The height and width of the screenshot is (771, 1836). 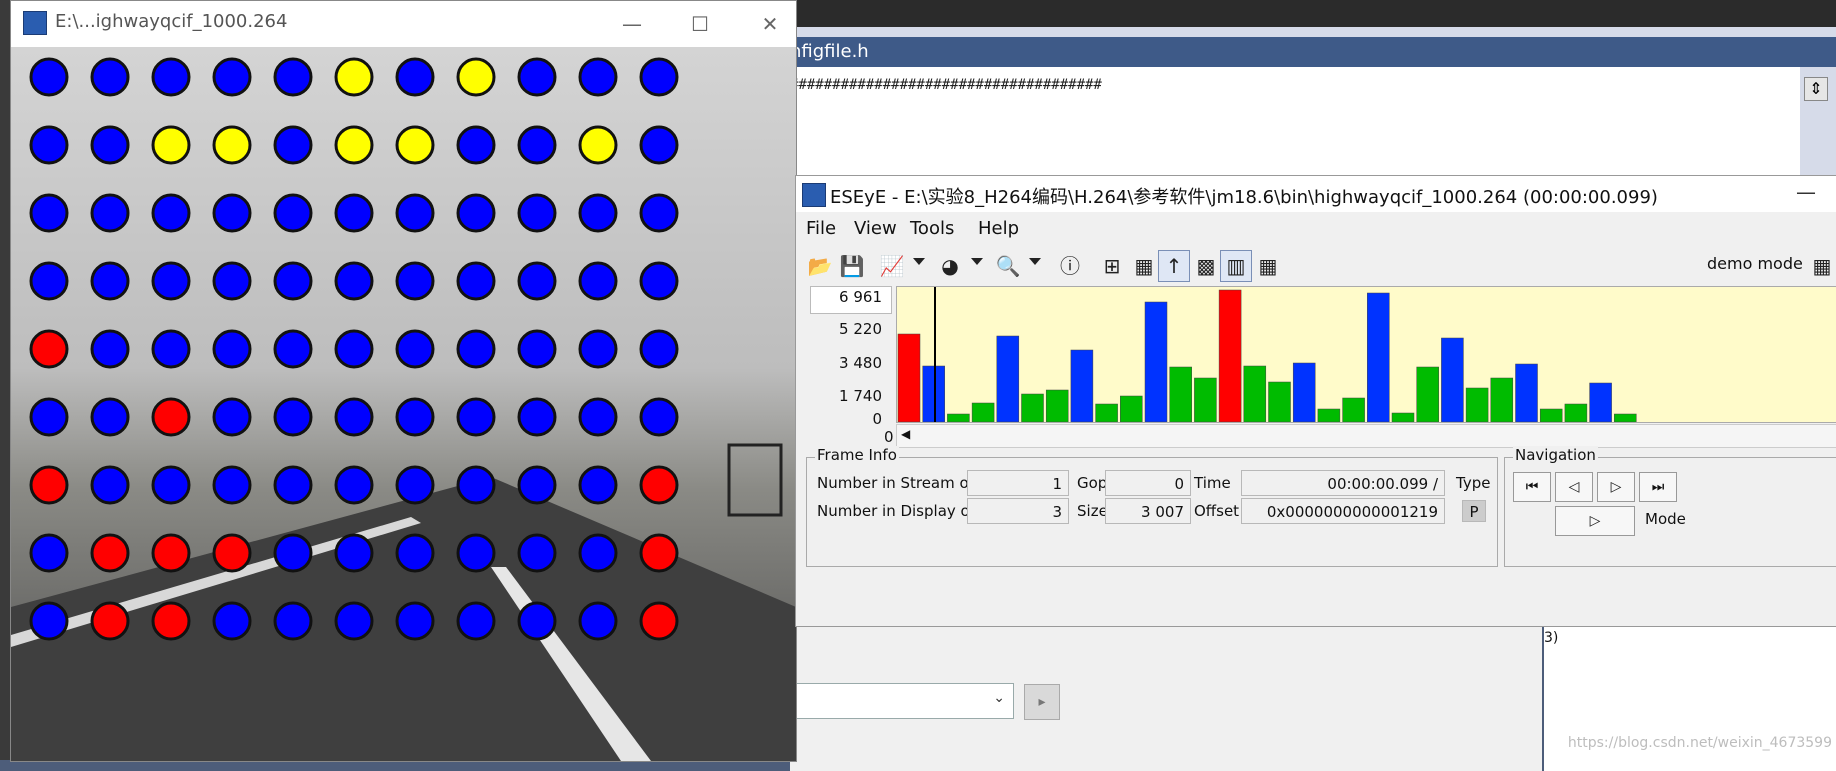 I want to click on chart-scrollbar: ◀, so click(x=1366, y=436).